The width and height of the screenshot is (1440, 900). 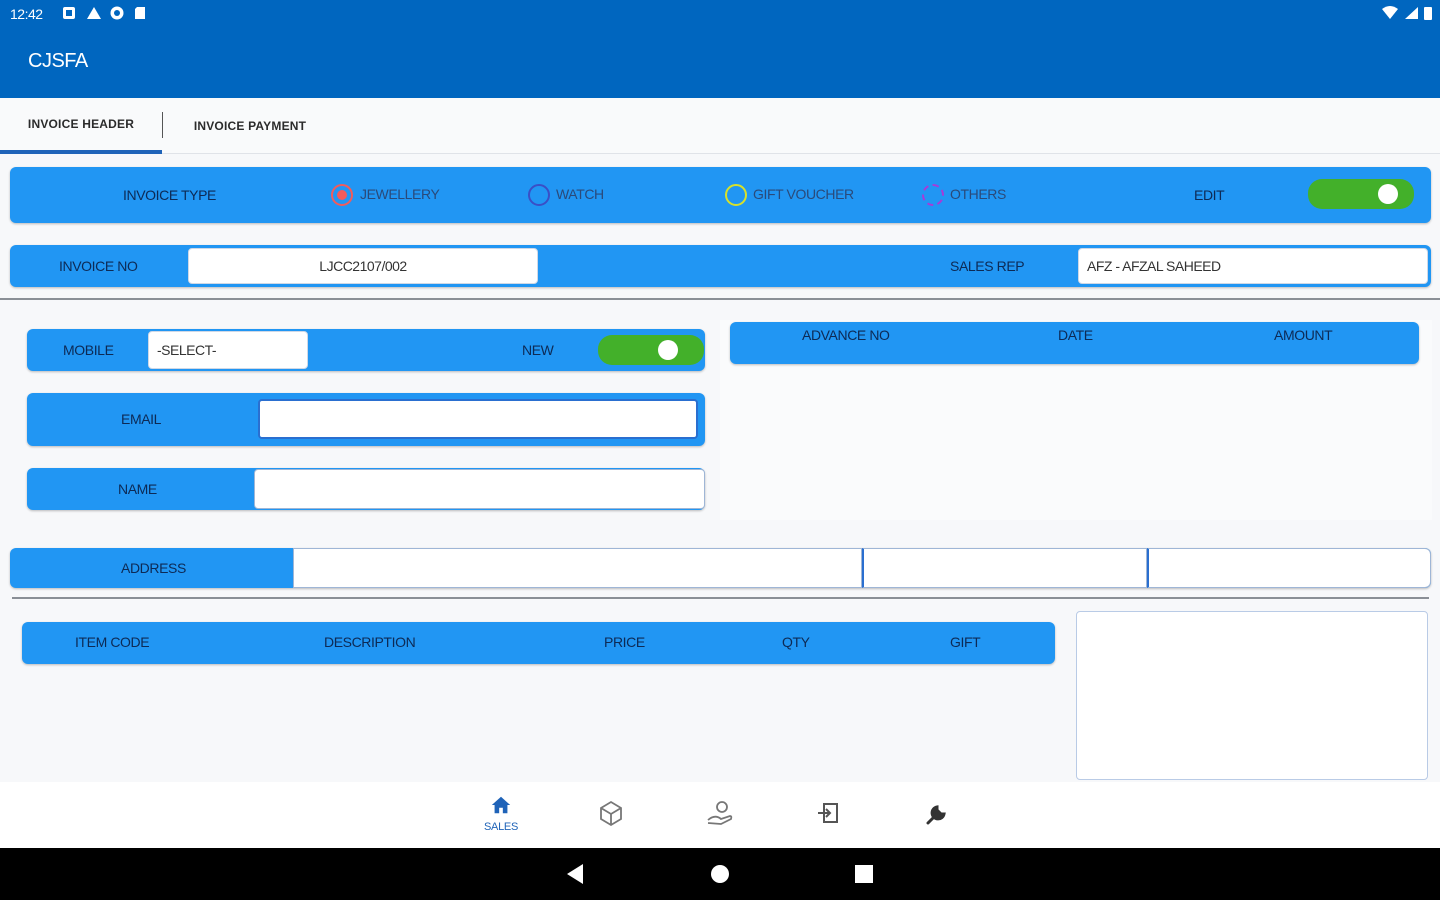 I want to click on edit-label: EDIT, so click(x=1209, y=195).